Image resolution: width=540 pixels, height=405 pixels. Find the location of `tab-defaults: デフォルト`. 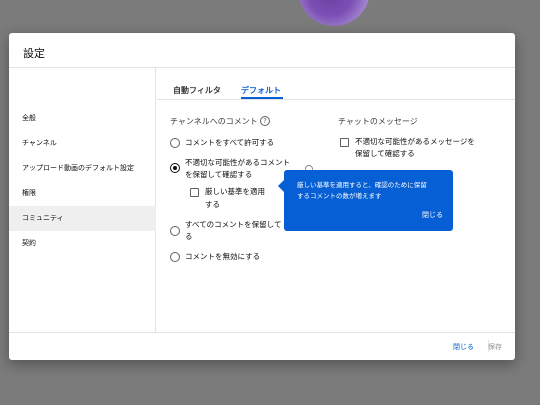

tab-defaults: デフォルト is located at coordinates (261, 93).